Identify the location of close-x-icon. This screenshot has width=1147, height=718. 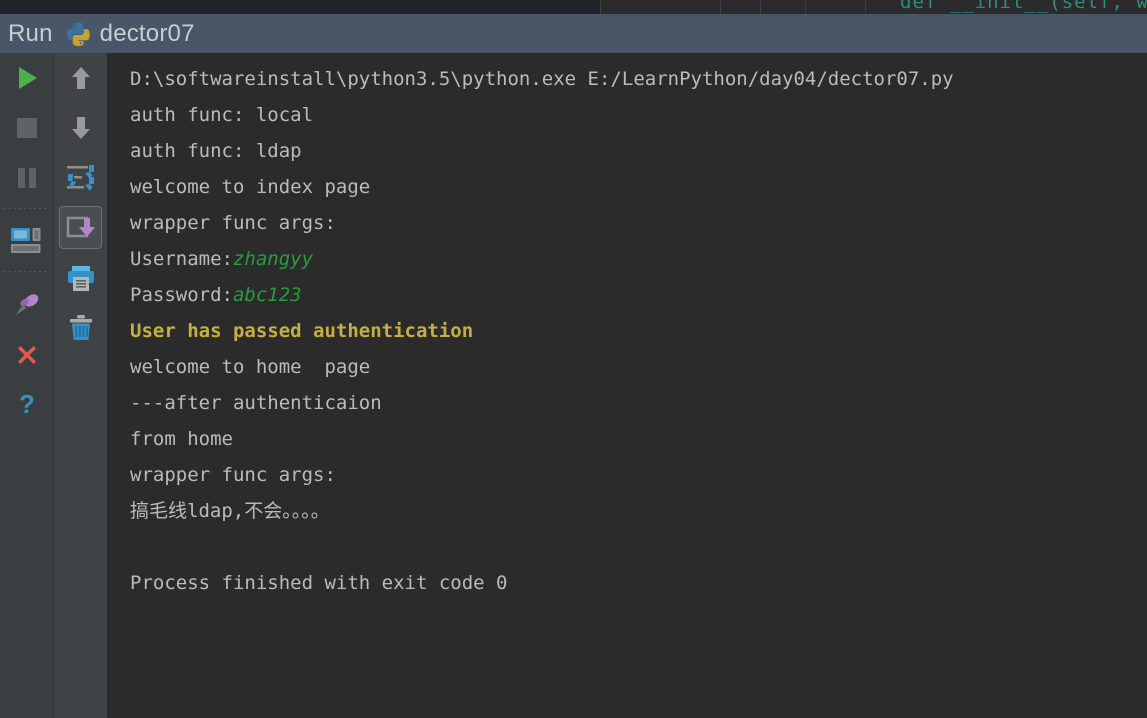
(26, 355).